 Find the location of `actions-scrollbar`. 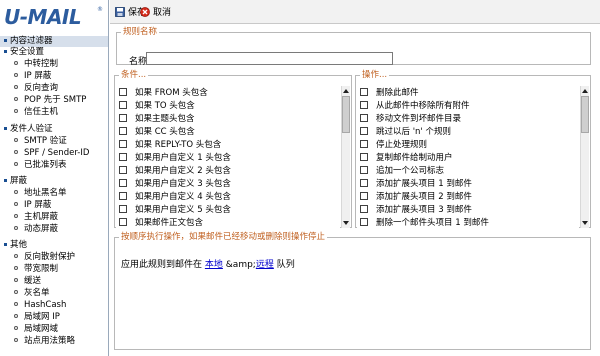

actions-scrollbar is located at coordinates (584, 157).